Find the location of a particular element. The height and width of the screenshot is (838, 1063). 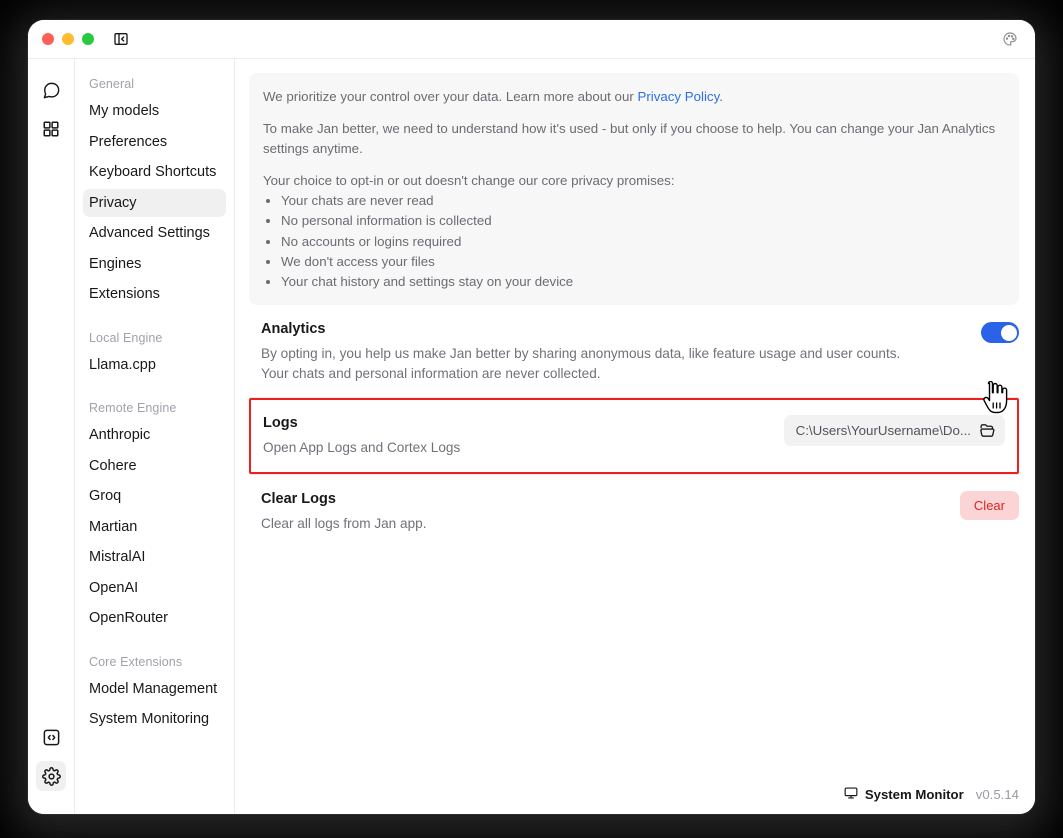

list-item: No personal information is collected is located at coordinates (643, 220).